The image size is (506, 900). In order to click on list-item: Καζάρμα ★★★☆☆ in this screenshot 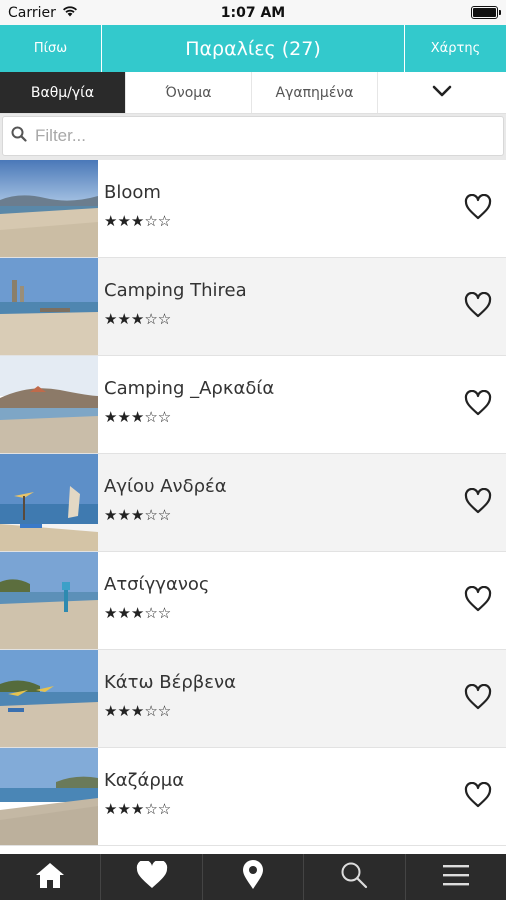, I will do `click(253, 797)`.